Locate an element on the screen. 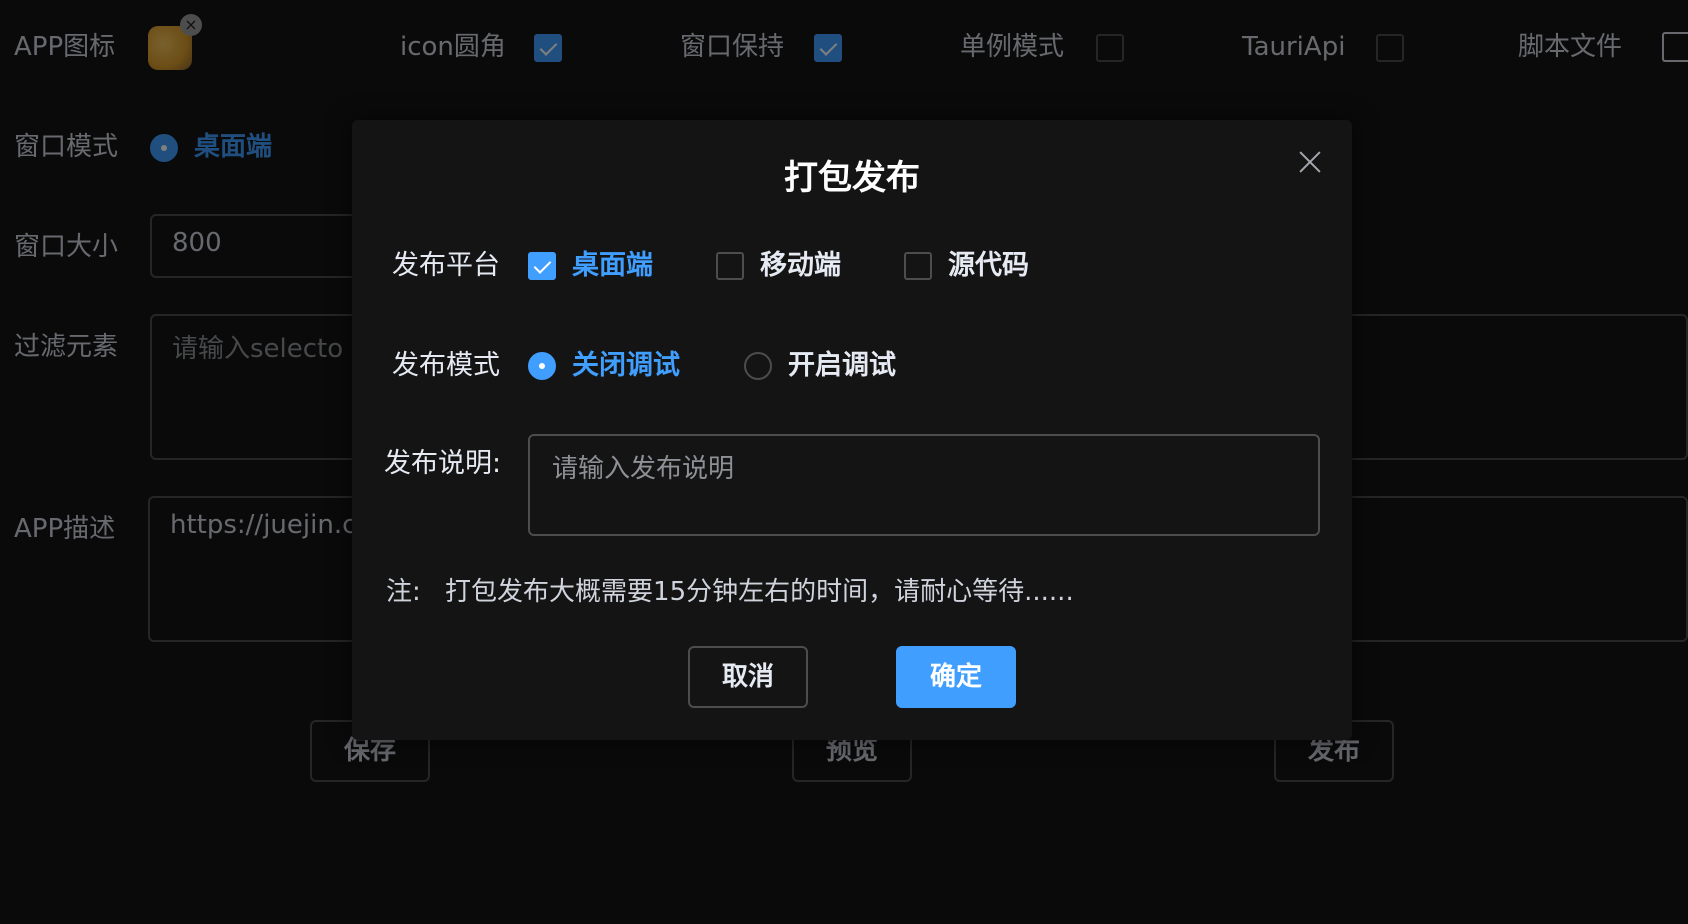 The width and height of the screenshot is (1688, 924). platform-source-label: 源代码 is located at coordinates (988, 266).